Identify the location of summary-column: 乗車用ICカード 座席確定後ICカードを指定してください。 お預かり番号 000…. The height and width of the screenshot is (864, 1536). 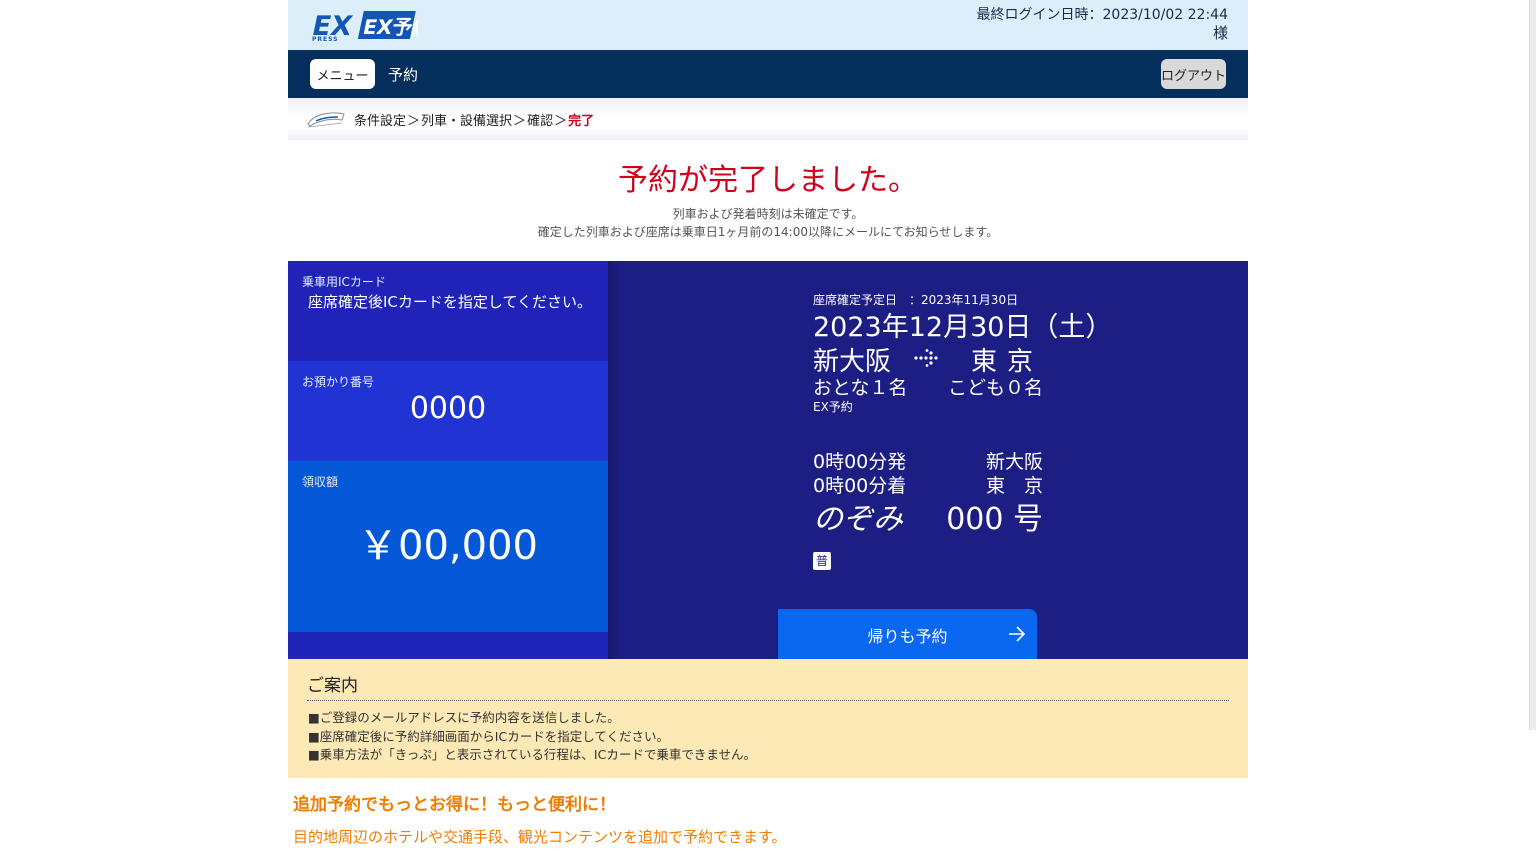
(448, 460).